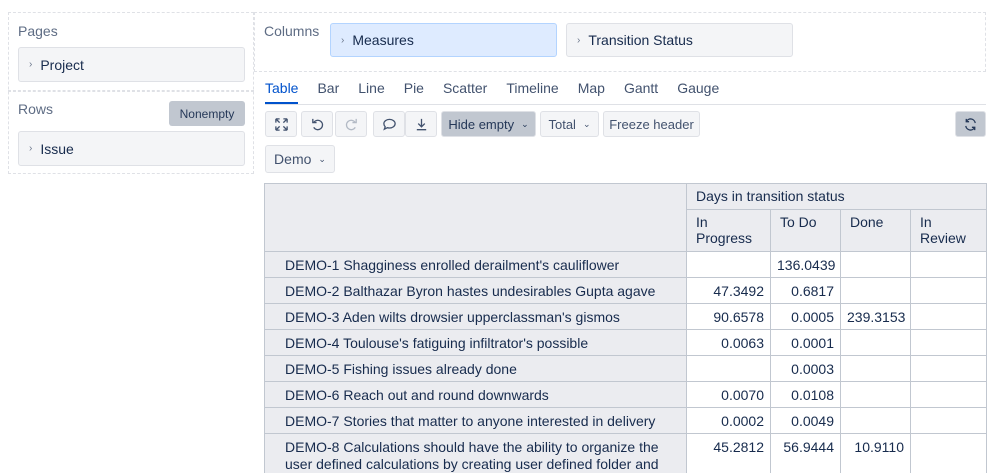  What do you see at coordinates (57, 148) in the screenshot?
I see `row-item-label: Issue` at bounding box center [57, 148].